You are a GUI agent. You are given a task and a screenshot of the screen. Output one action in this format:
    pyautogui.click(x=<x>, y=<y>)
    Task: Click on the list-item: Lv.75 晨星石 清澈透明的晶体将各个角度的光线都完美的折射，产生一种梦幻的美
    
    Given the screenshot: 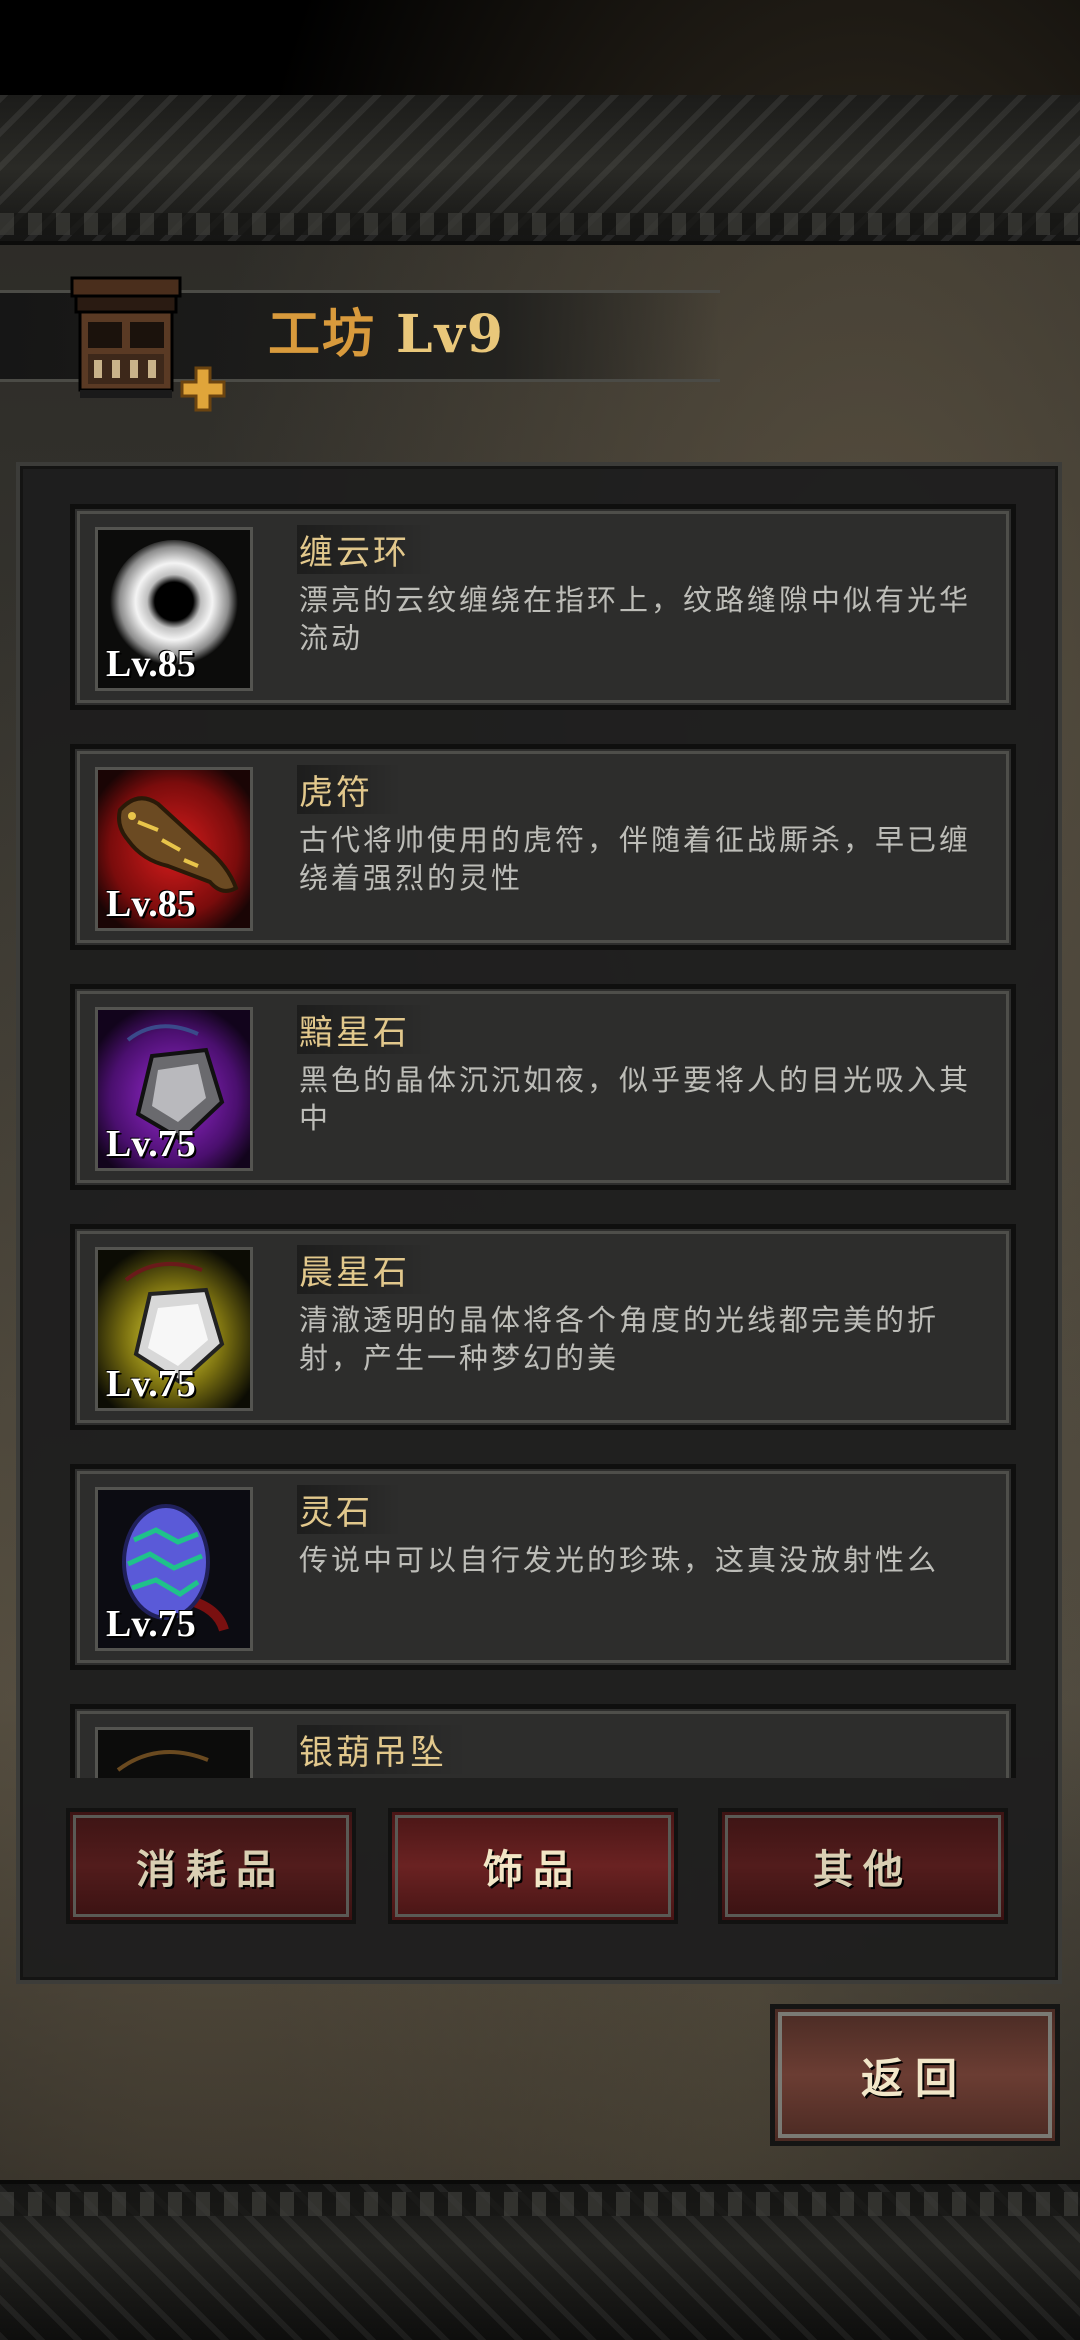 What is the action you would take?
    pyautogui.click(x=543, y=1327)
    